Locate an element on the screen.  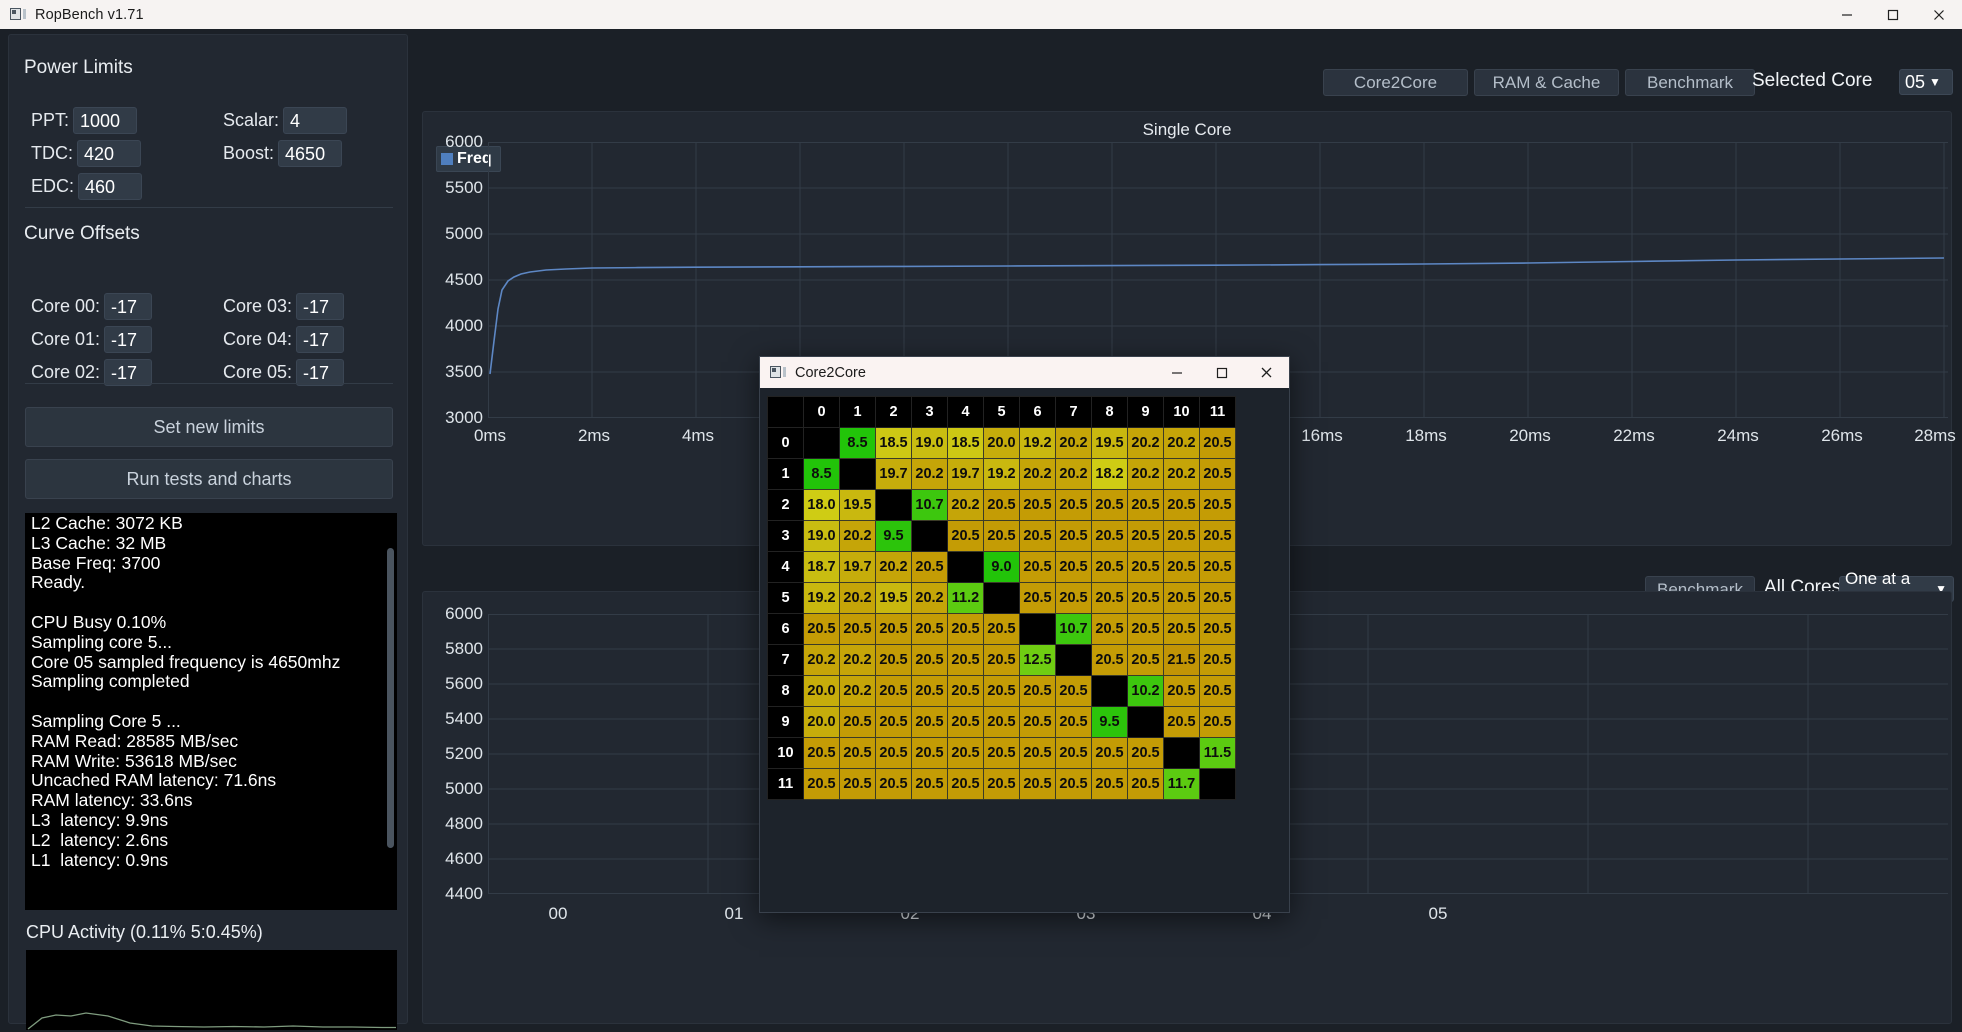
matrix-cell-6-3: 20.5 is located at coordinates (929, 629).